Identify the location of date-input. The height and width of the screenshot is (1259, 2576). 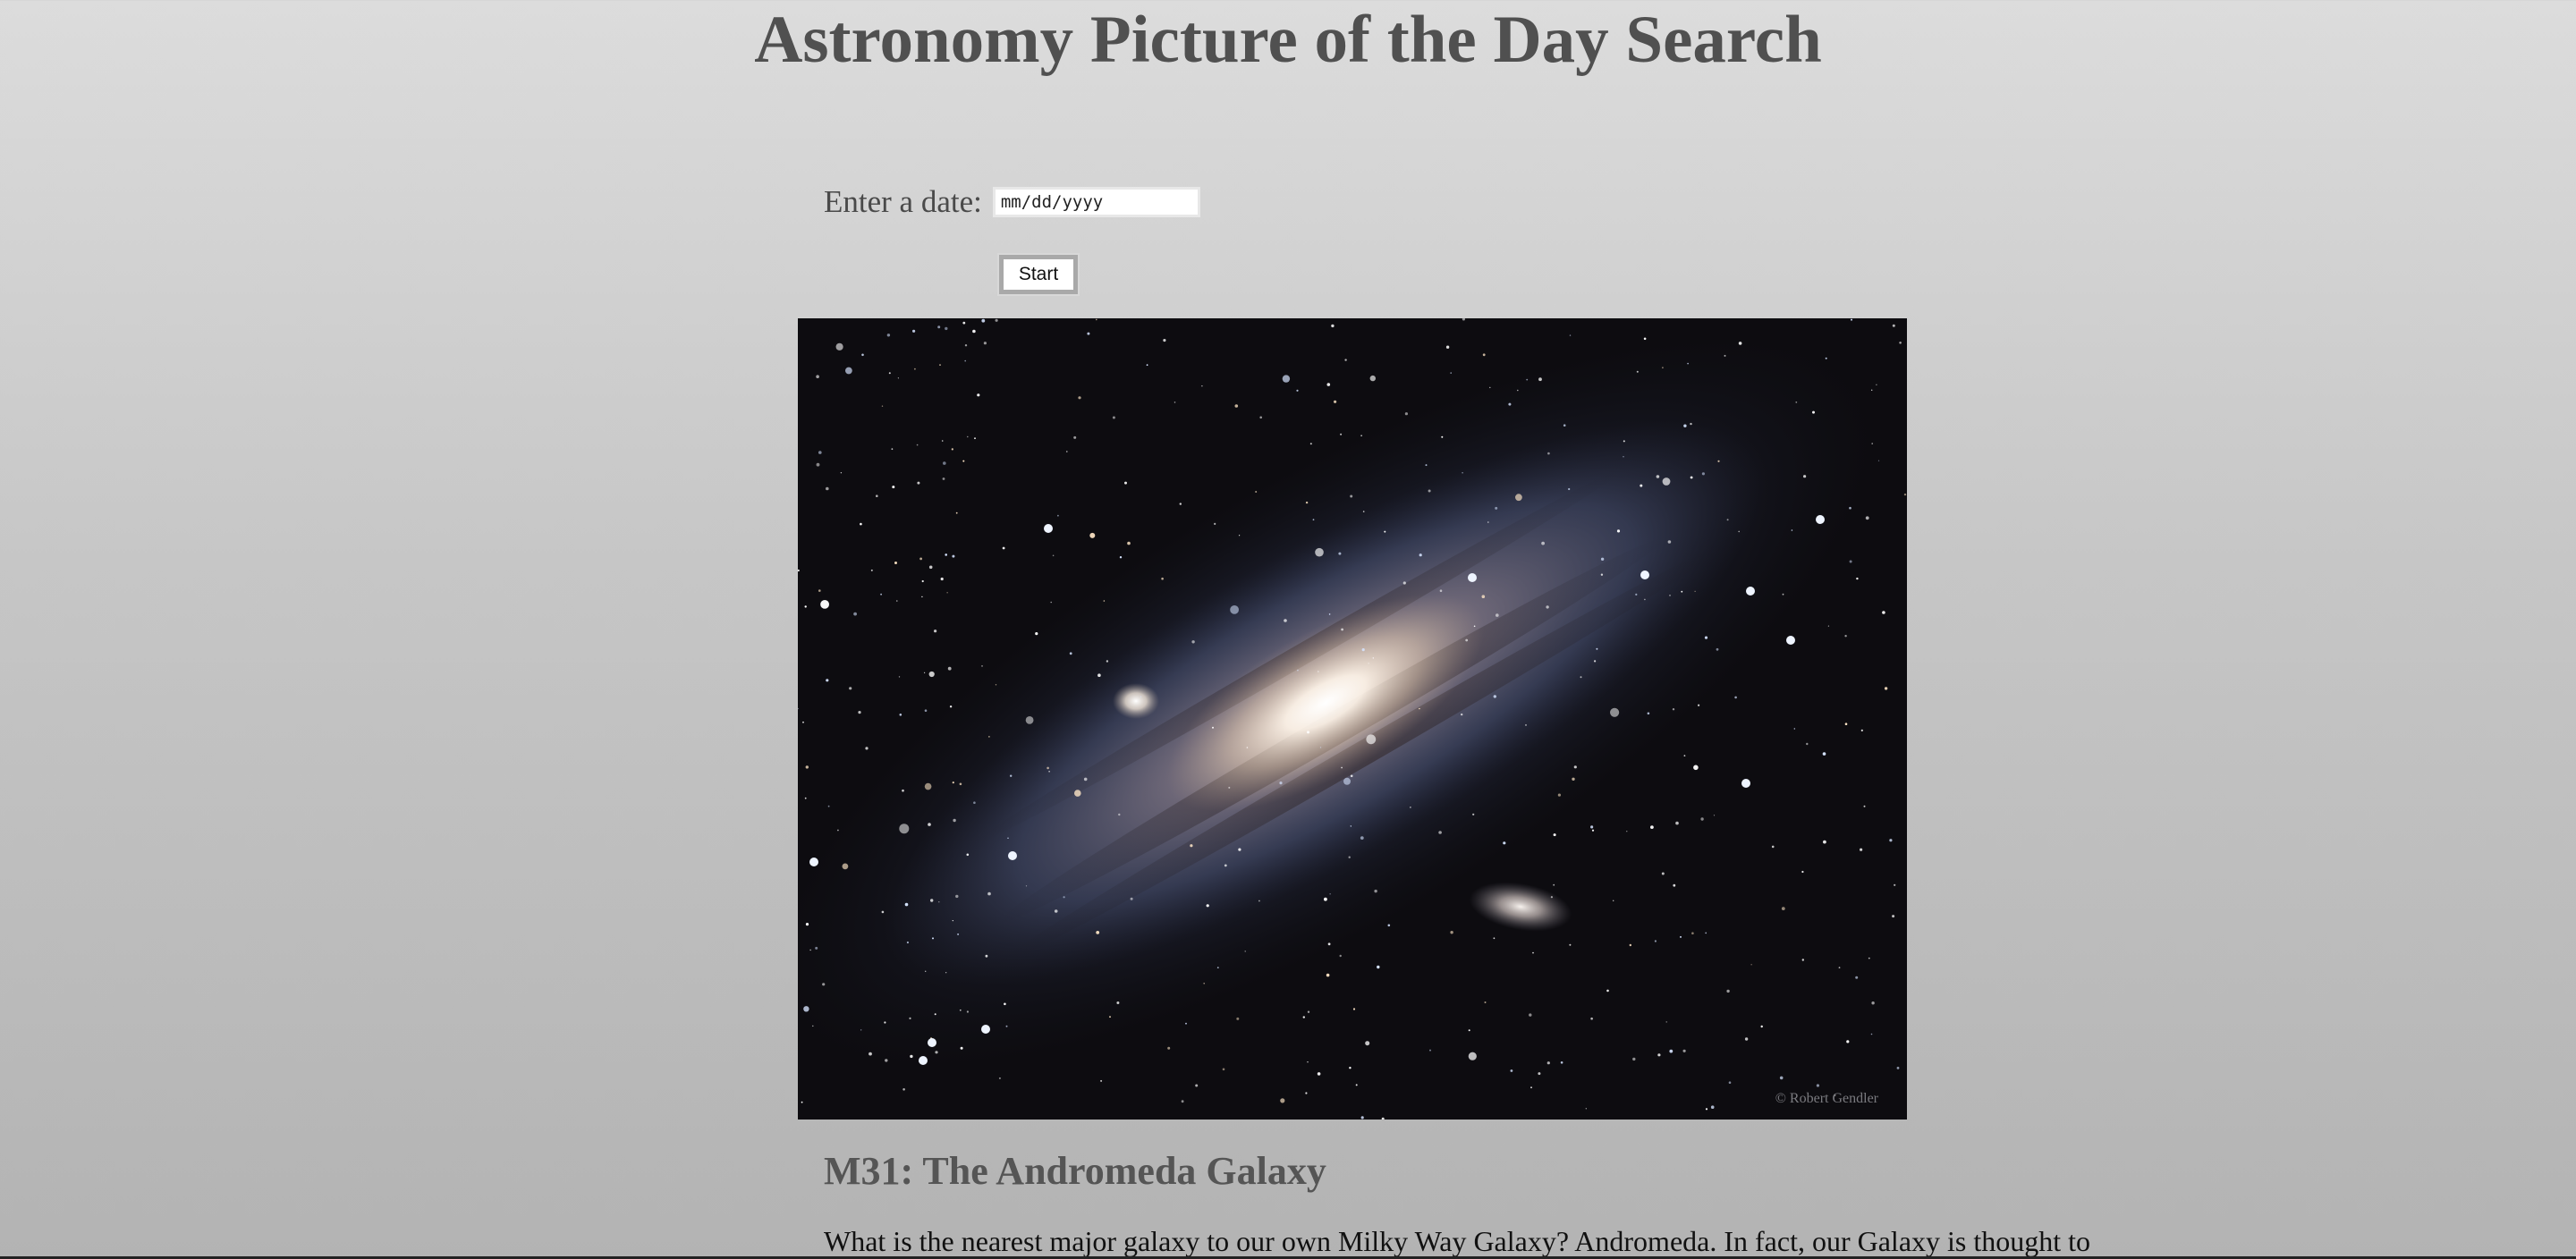
(1096, 202).